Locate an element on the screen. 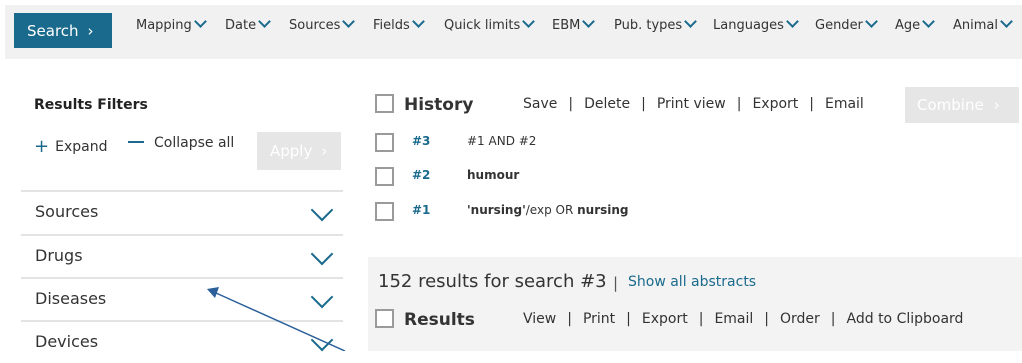  annotation-arrow-line is located at coordinates (280, 321).